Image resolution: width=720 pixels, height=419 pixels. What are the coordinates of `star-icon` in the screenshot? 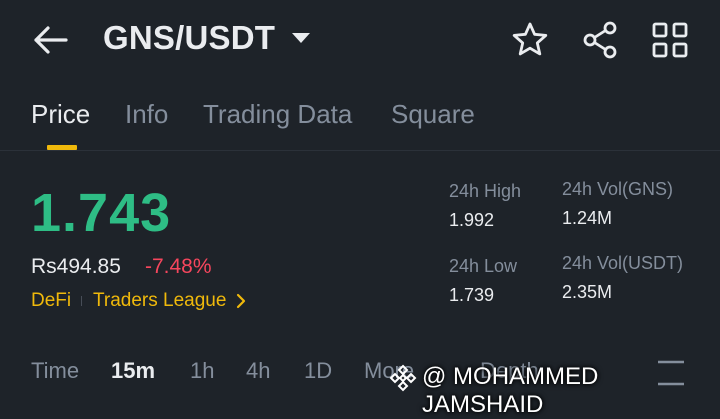 It's located at (530, 40).